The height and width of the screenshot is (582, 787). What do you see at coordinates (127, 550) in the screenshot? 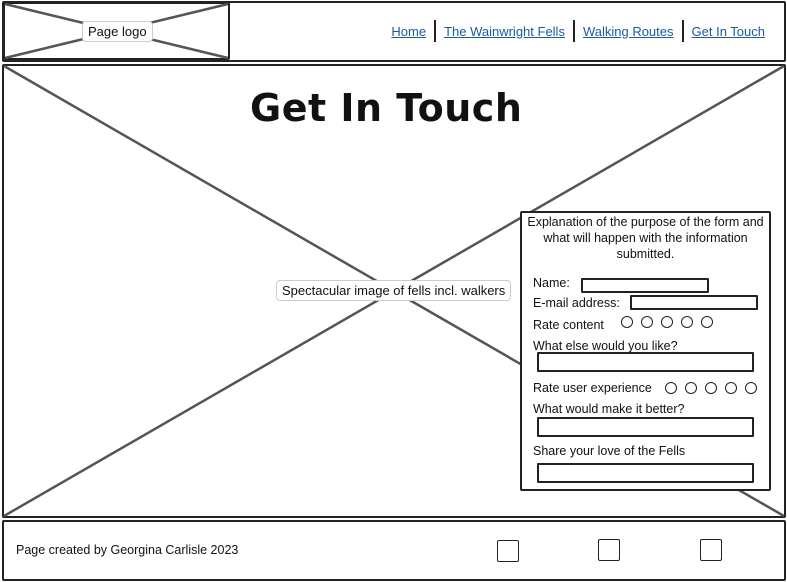
I see `footer-credit: Page created by Georgina Carlisle 2023` at bounding box center [127, 550].